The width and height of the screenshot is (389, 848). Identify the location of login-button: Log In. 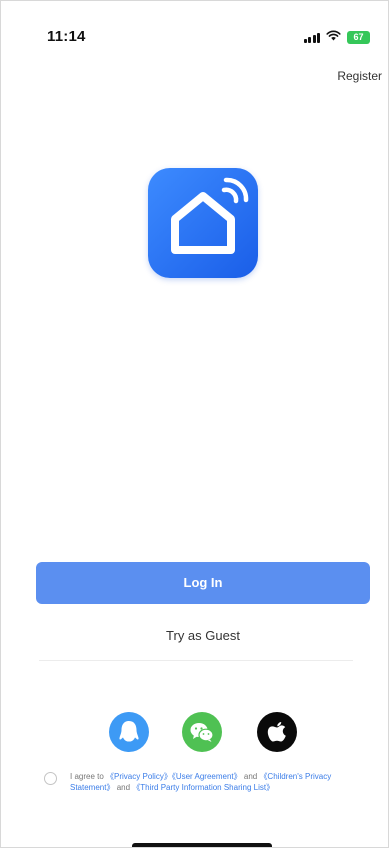
(203, 583).